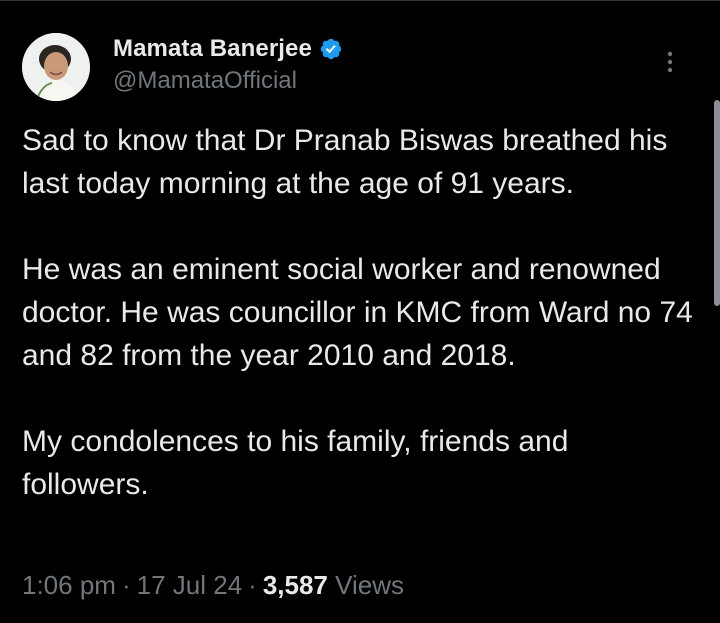  What do you see at coordinates (360, 0) in the screenshot?
I see `top-divider` at bounding box center [360, 0].